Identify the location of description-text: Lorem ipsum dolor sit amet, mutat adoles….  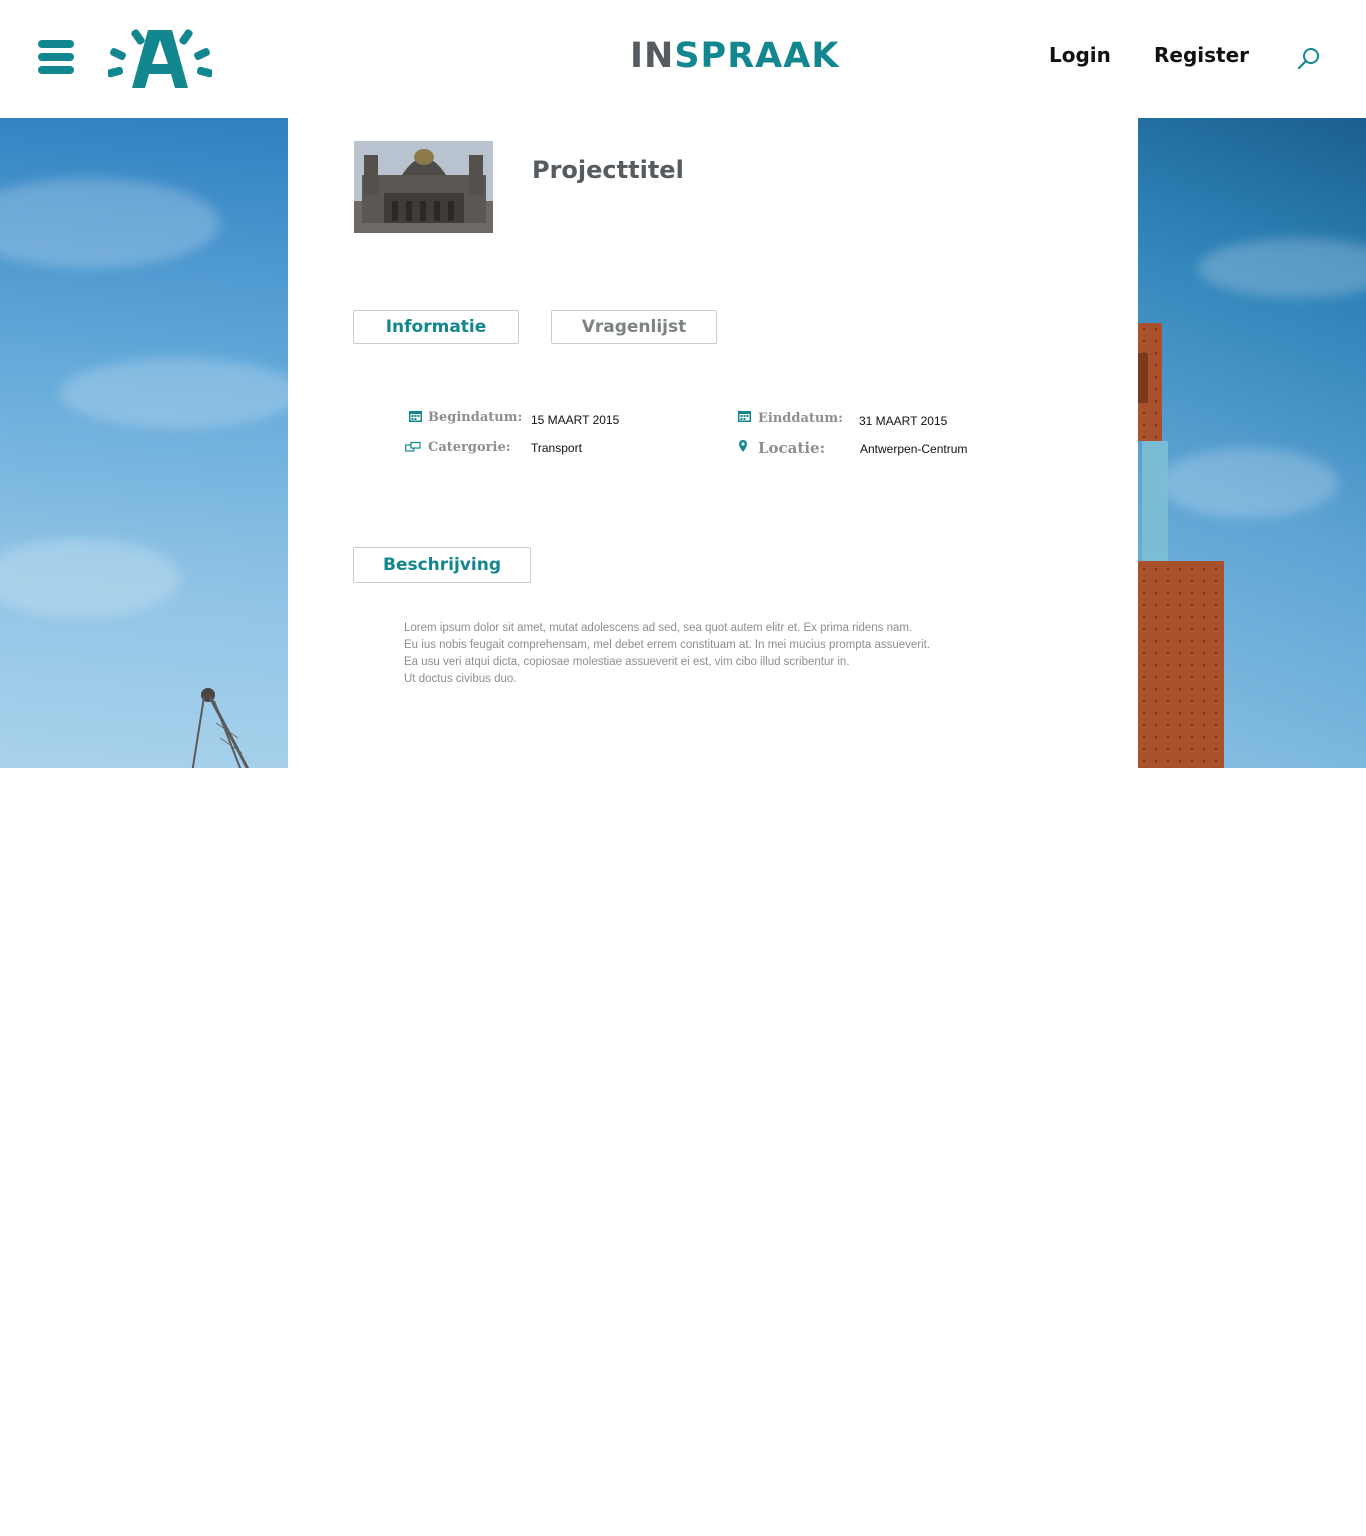
(684, 654).